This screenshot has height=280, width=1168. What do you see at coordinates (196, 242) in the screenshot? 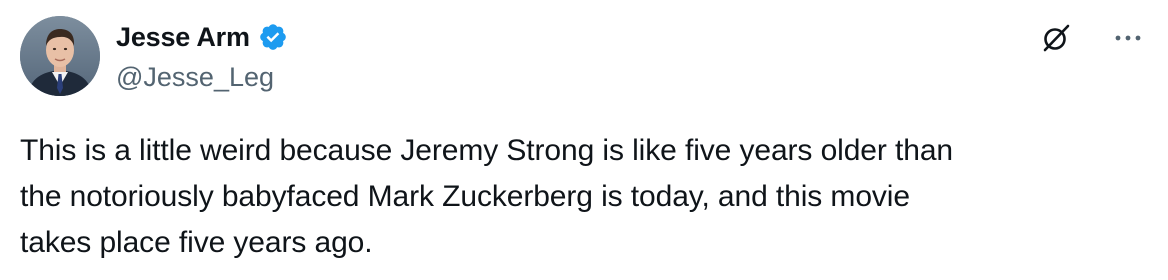
I see `tweet-text-line: takes place five years ago.` at bounding box center [196, 242].